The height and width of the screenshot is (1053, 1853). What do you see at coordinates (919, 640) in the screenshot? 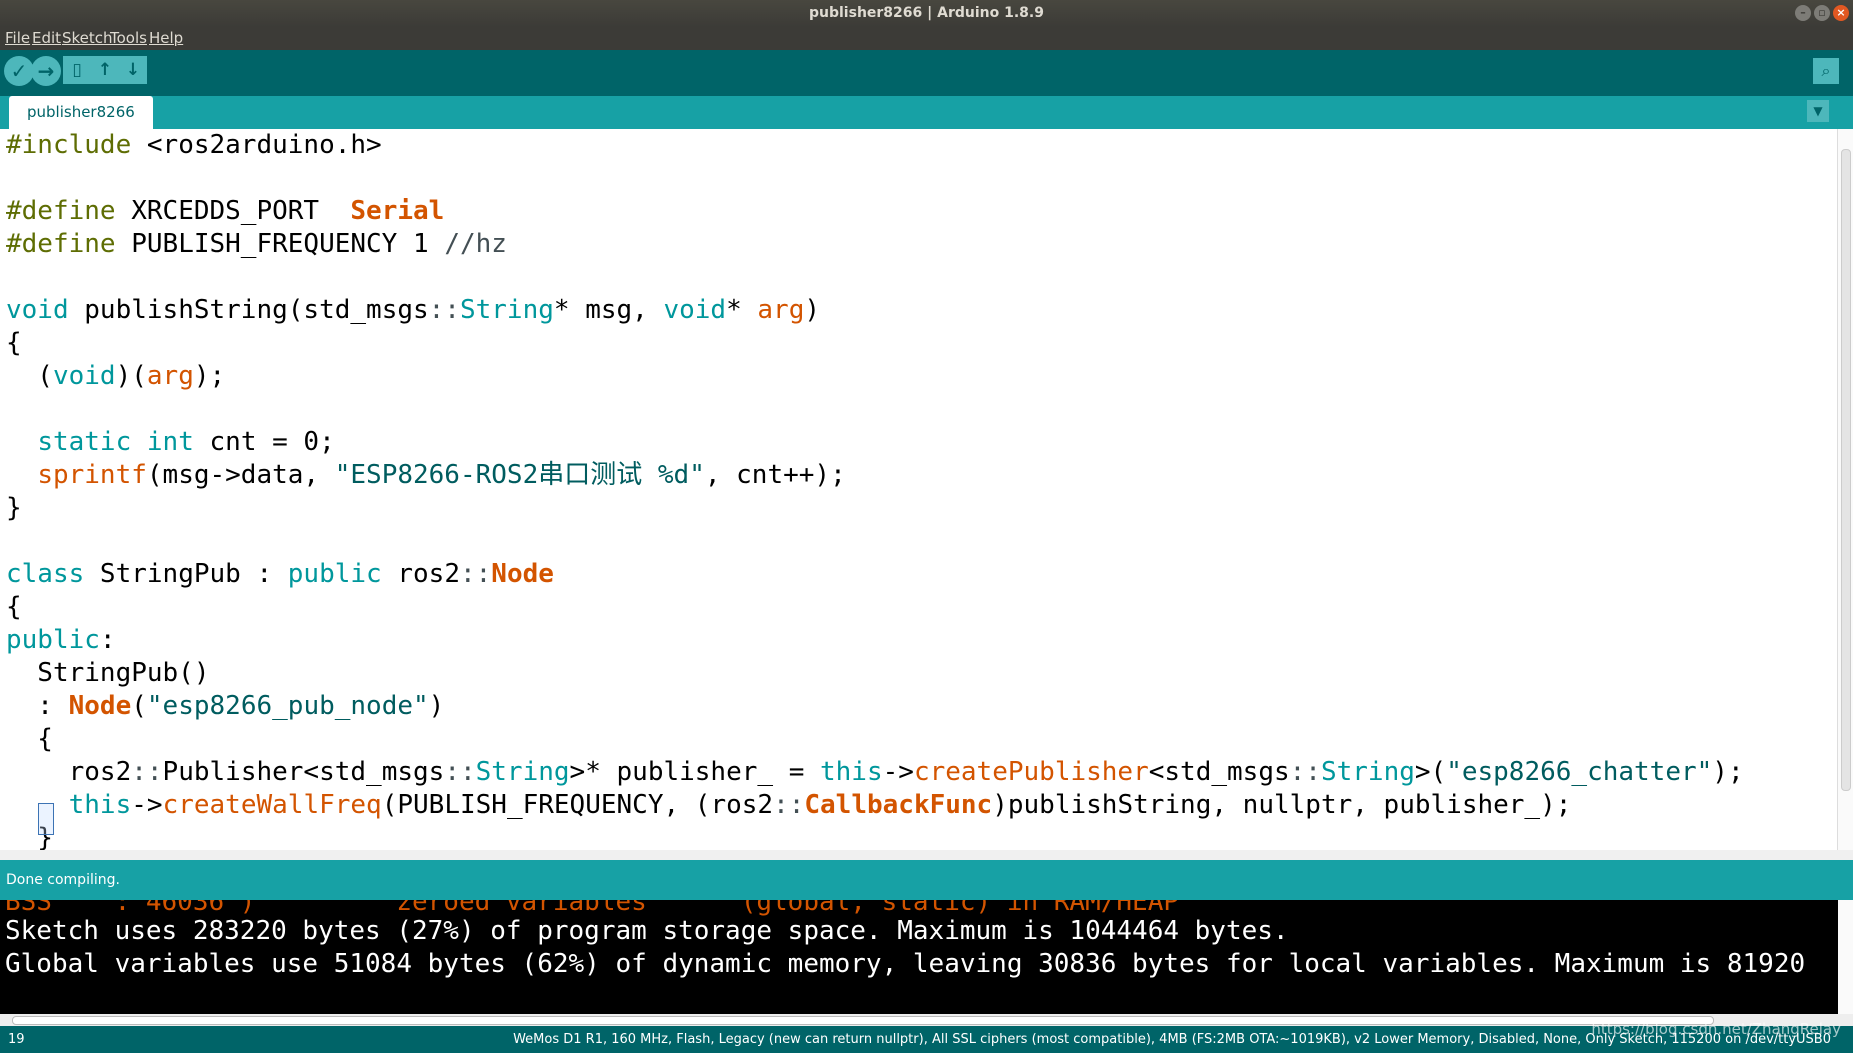
I see `code-line: public:` at bounding box center [919, 640].